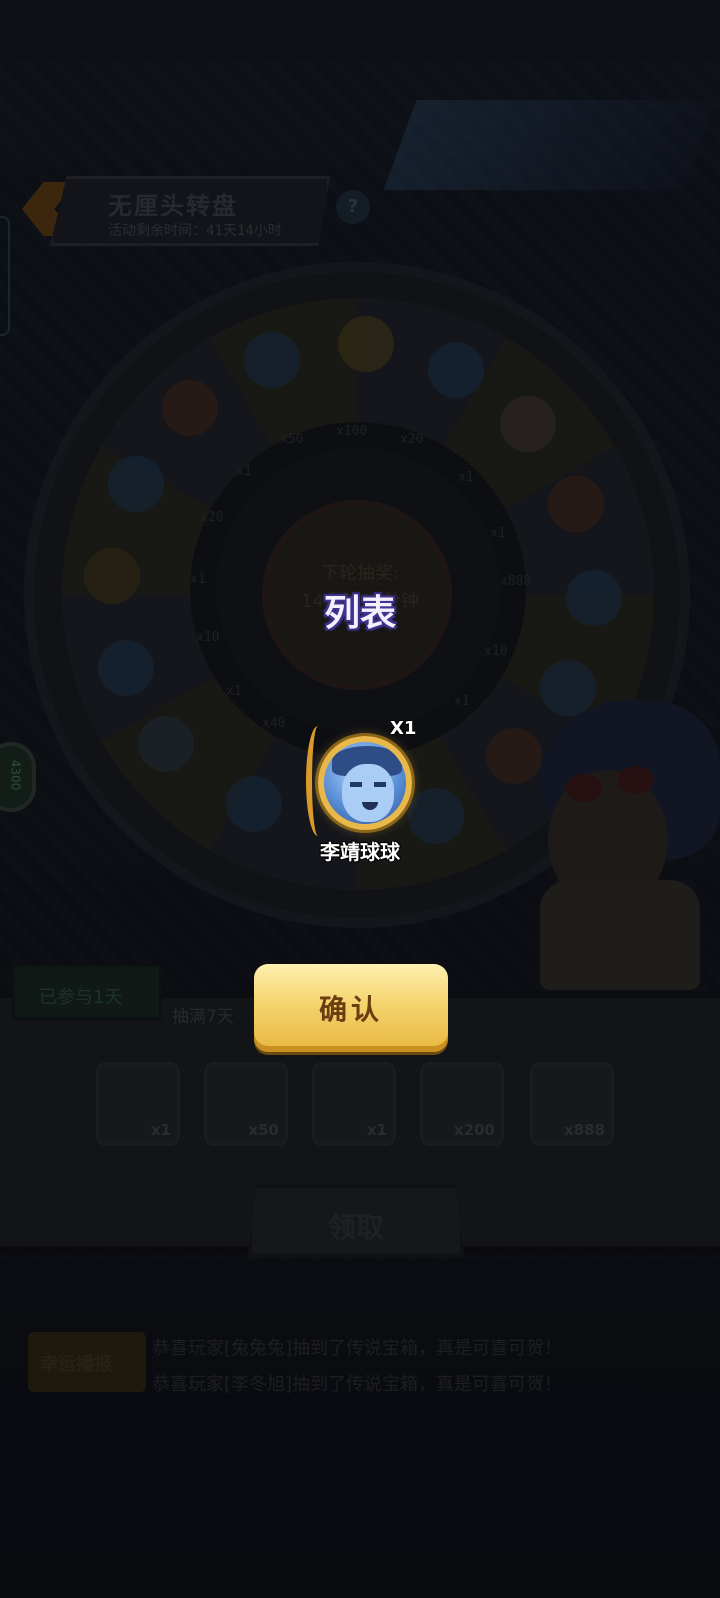  What do you see at coordinates (359, 613) in the screenshot?
I see `popup-title: 列表` at bounding box center [359, 613].